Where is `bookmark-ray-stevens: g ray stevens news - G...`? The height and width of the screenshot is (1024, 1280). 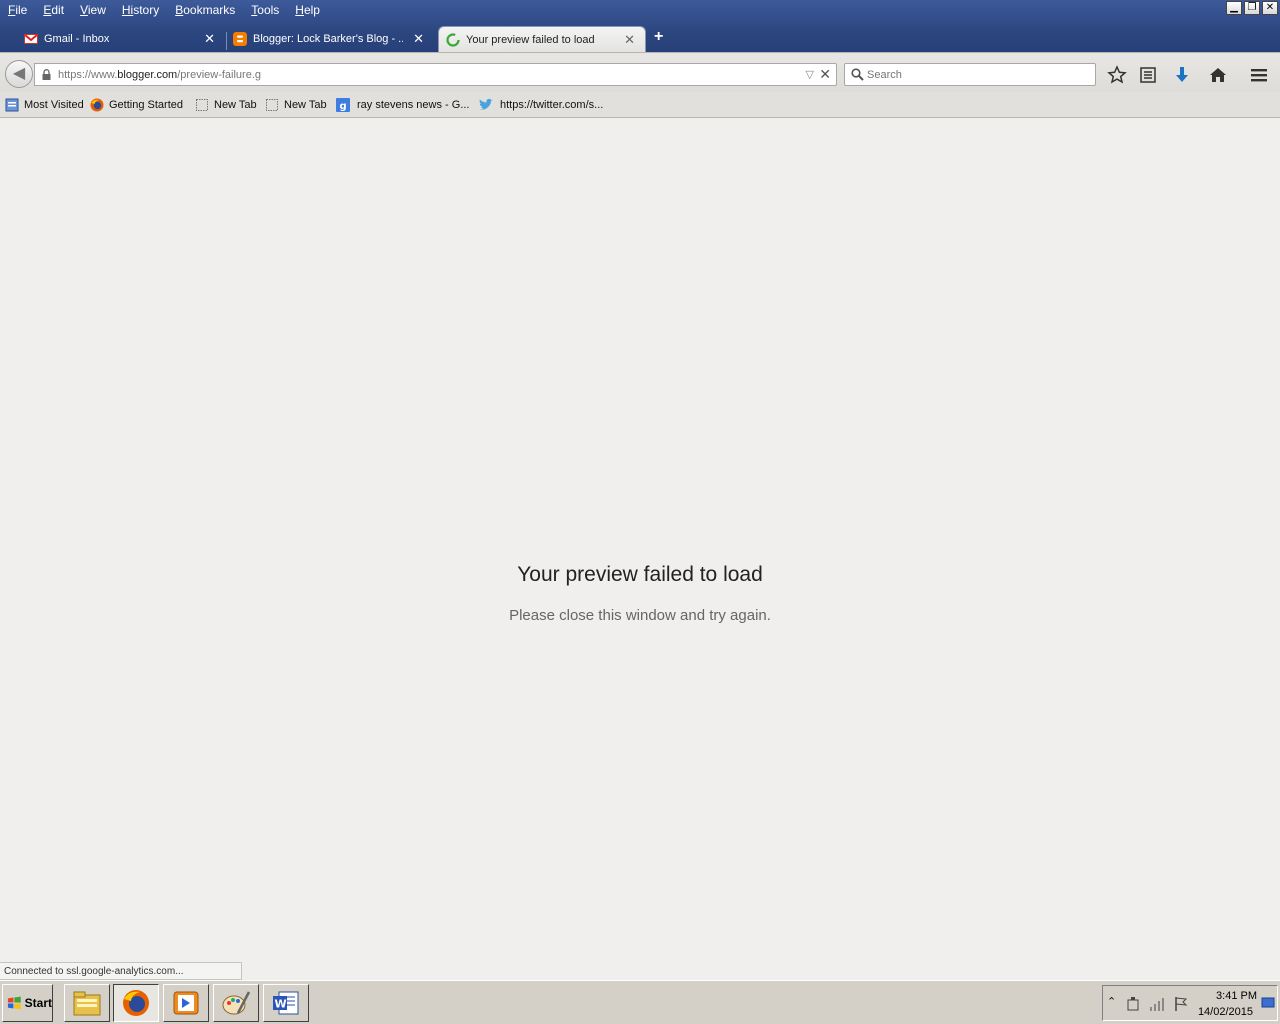
bookmark-ray-stevens: g ray stevens news - G... is located at coordinates (402, 105).